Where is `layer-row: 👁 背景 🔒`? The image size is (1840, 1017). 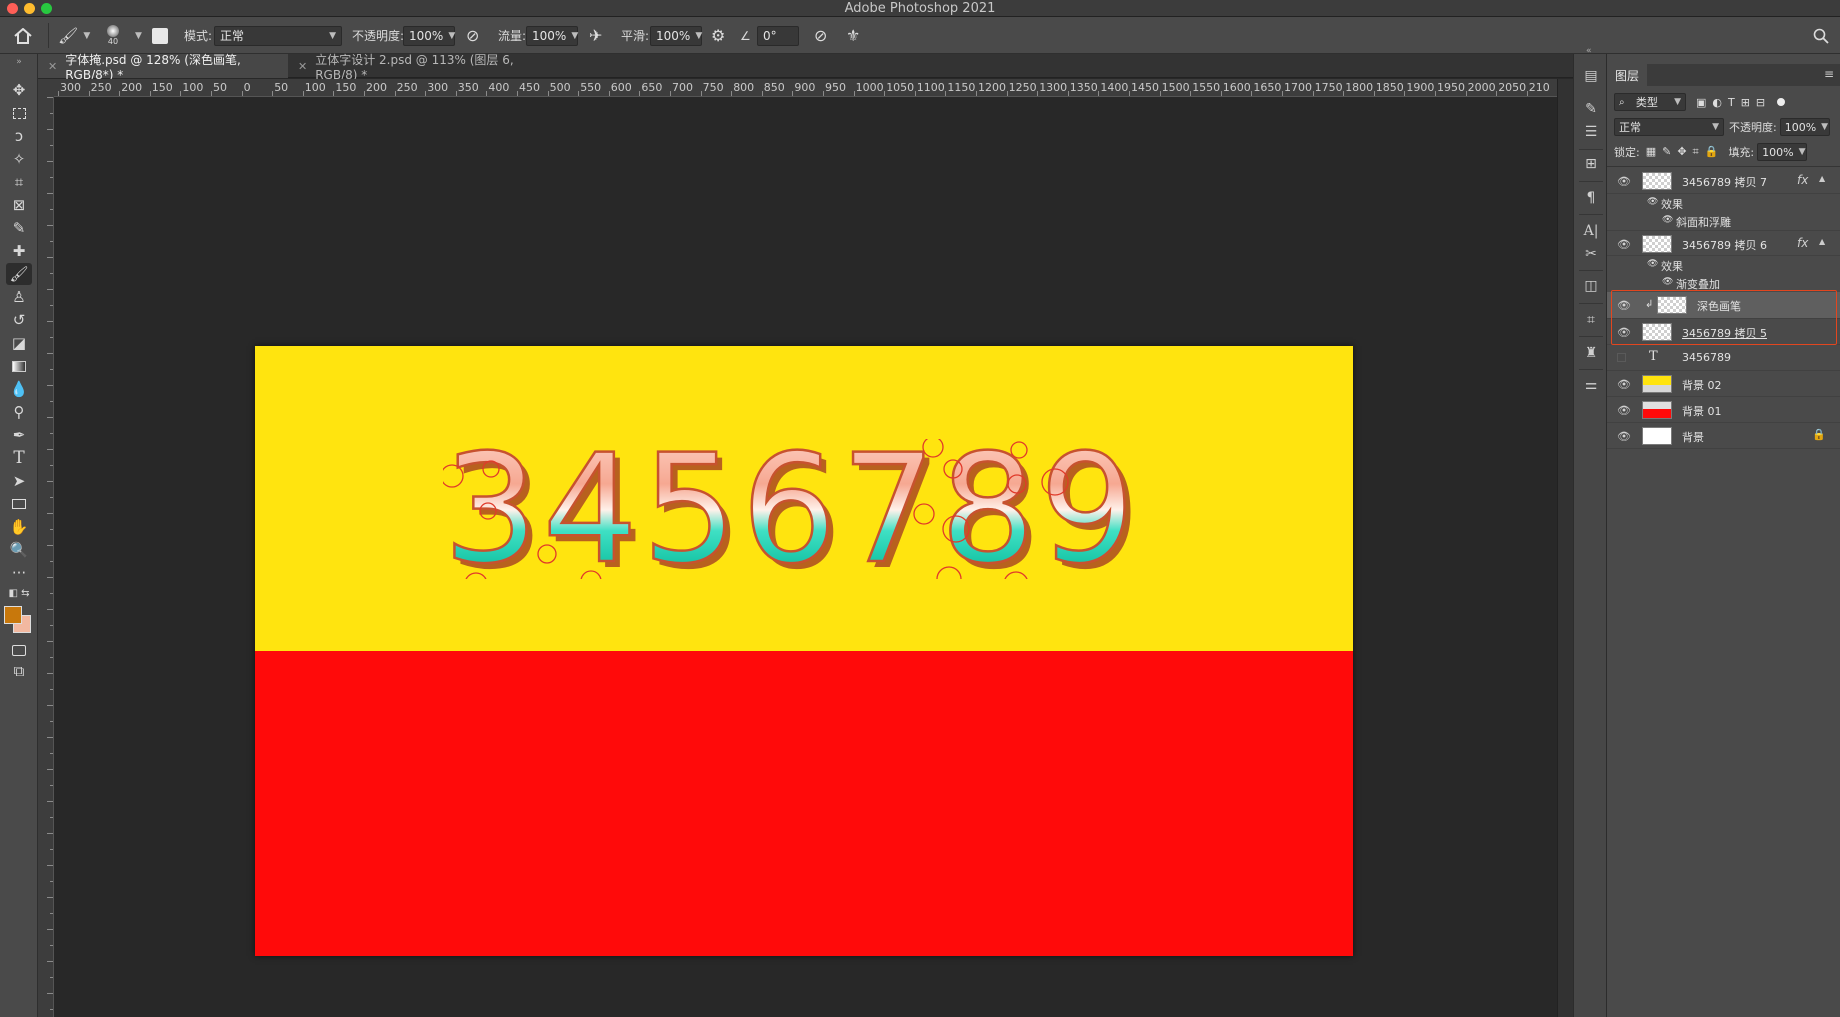
layer-row: 👁 背景 🔒 is located at coordinates (1723, 436).